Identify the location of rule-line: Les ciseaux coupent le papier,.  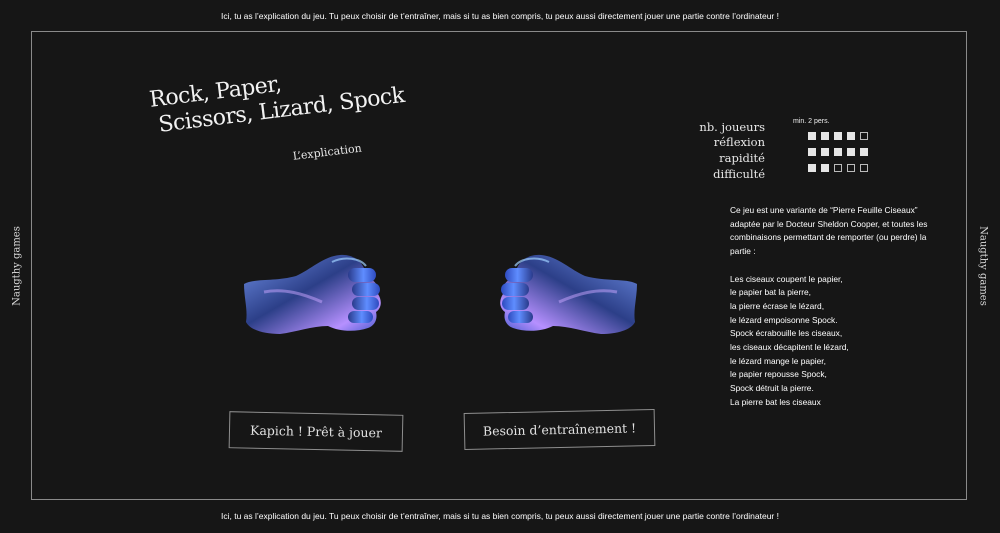
(786, 278).